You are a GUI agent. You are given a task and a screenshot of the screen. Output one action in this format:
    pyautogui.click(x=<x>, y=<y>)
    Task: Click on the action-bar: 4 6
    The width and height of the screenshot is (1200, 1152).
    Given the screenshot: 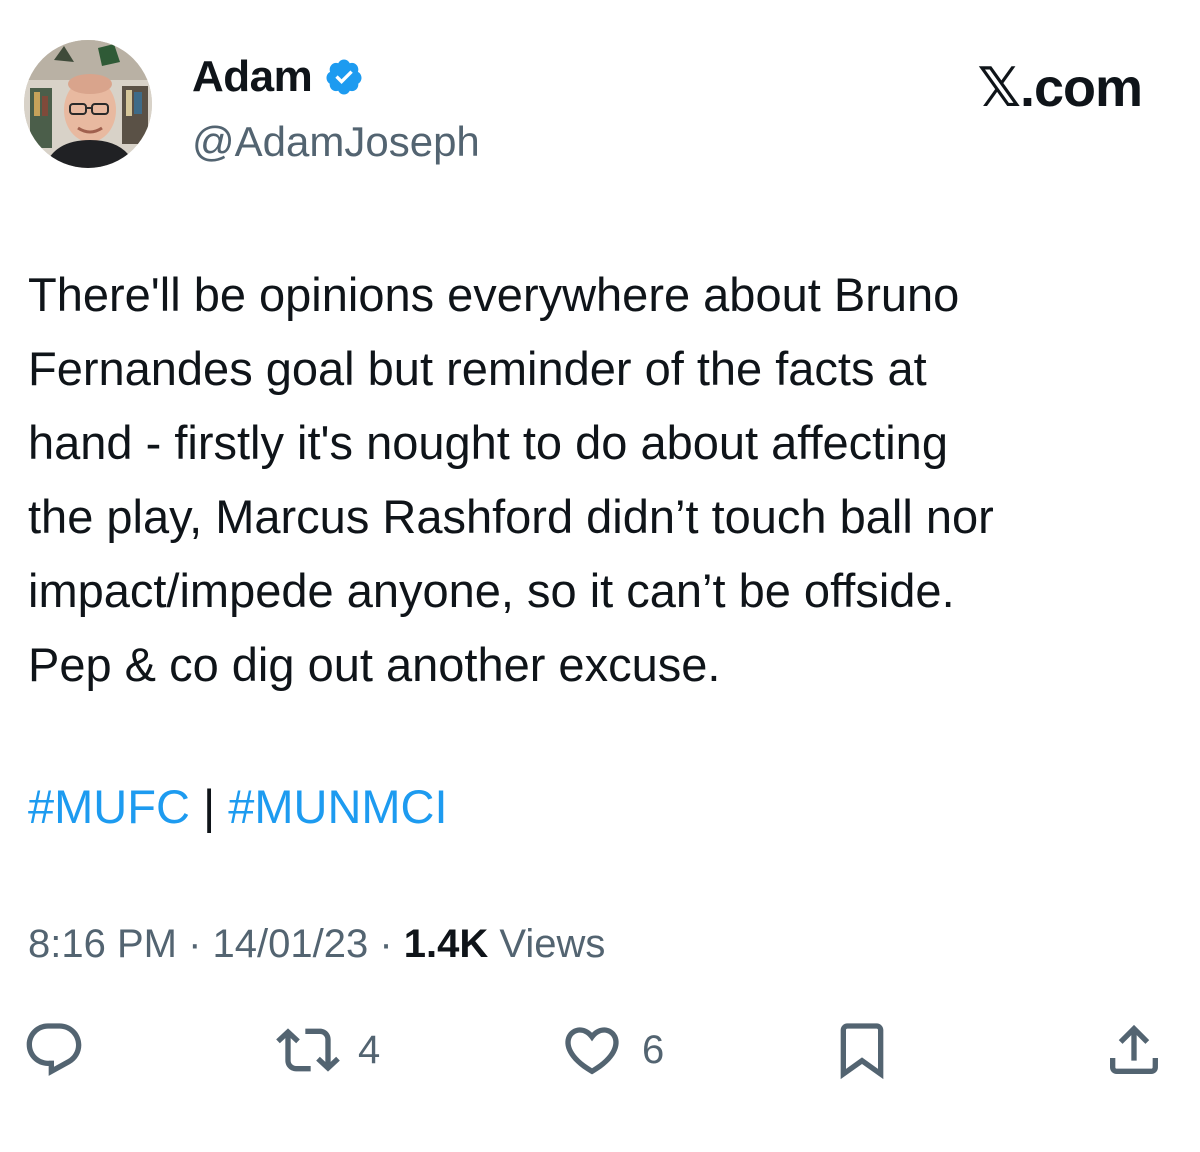 What is the action you would take?
    pyautogui.click(x=600, y=1050)
    